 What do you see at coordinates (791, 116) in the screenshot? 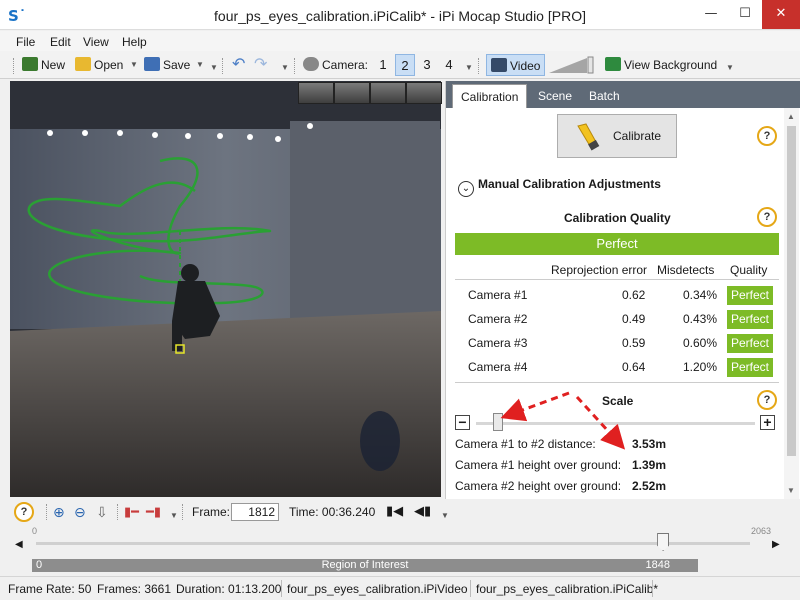
I see `scroll-up-icon: ▲` at bounding box center [791, 116].